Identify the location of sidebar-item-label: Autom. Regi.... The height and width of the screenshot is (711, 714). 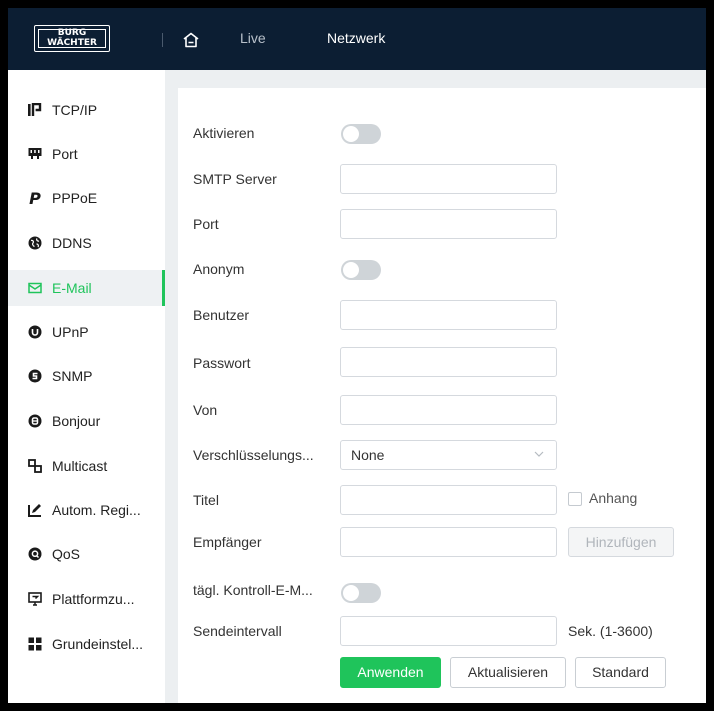
(96, 510).